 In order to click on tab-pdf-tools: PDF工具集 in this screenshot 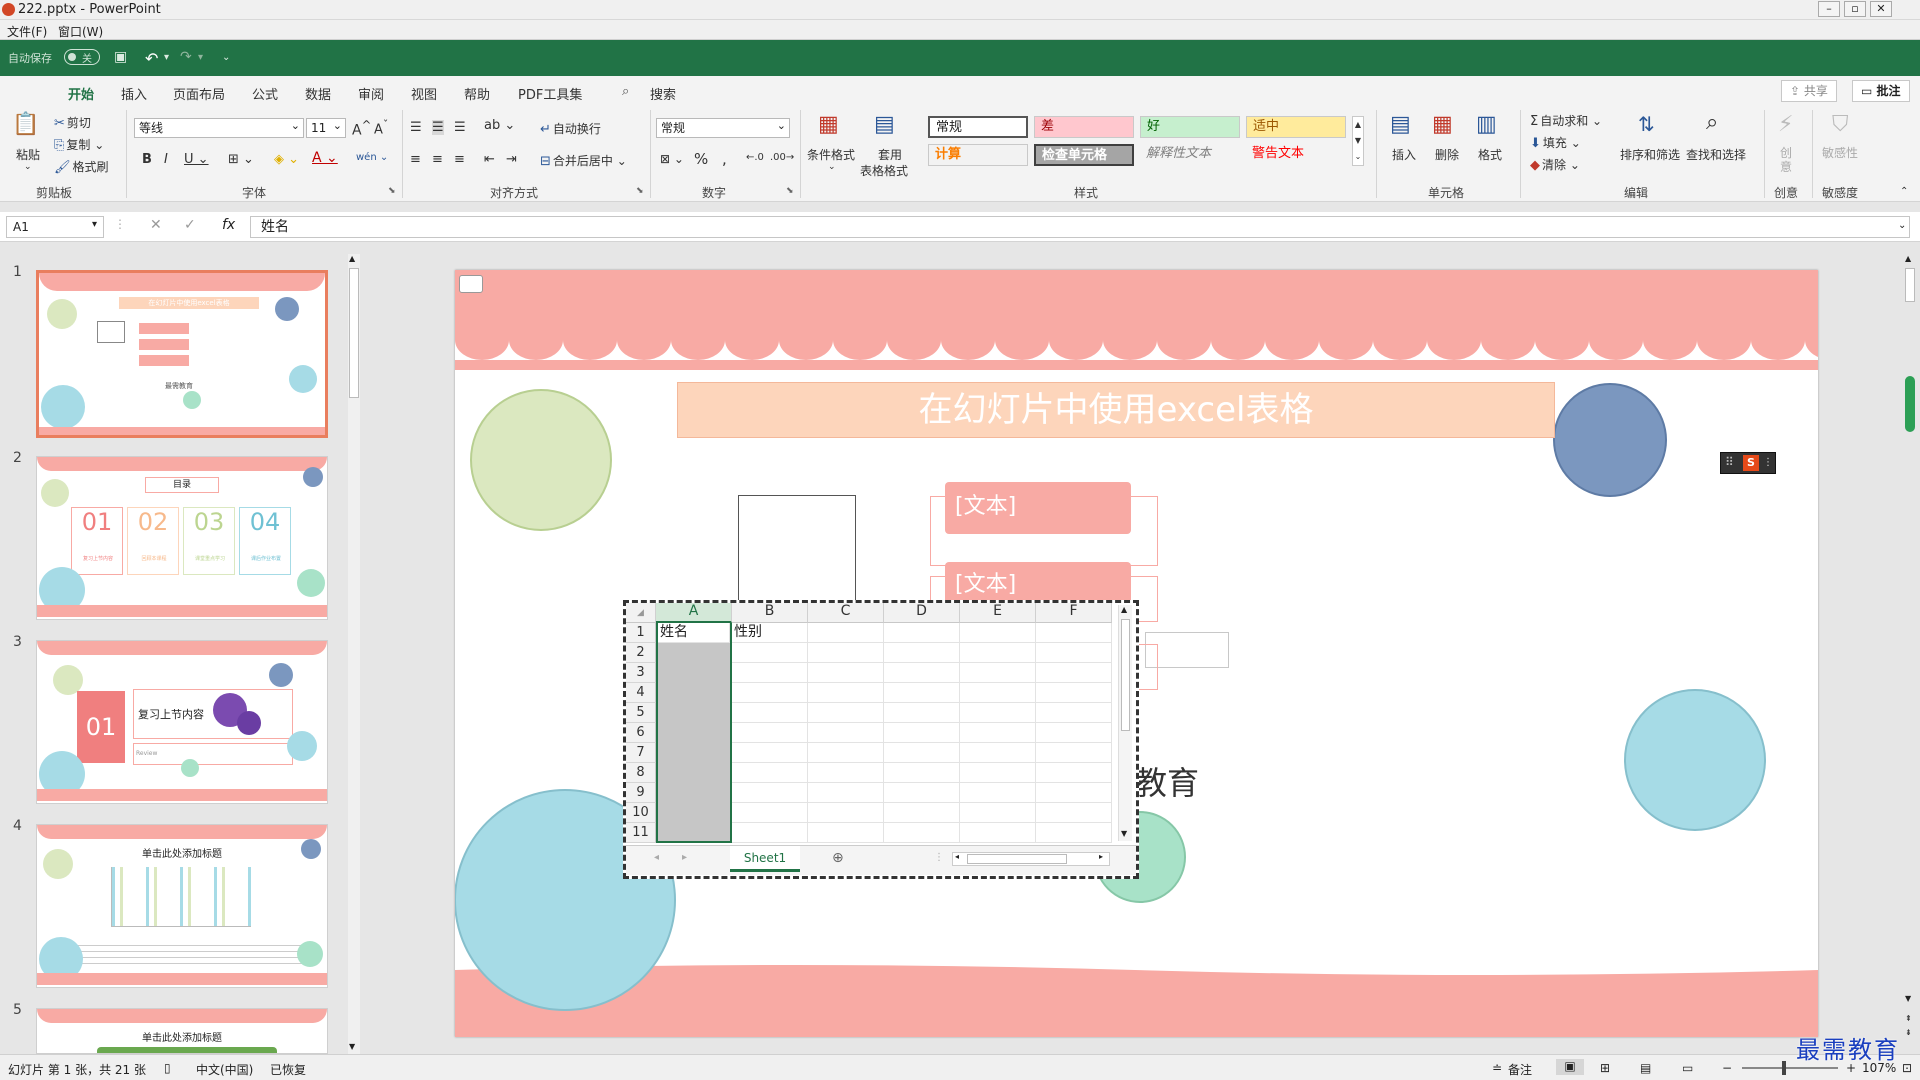, I will do `click(550, 93)`.